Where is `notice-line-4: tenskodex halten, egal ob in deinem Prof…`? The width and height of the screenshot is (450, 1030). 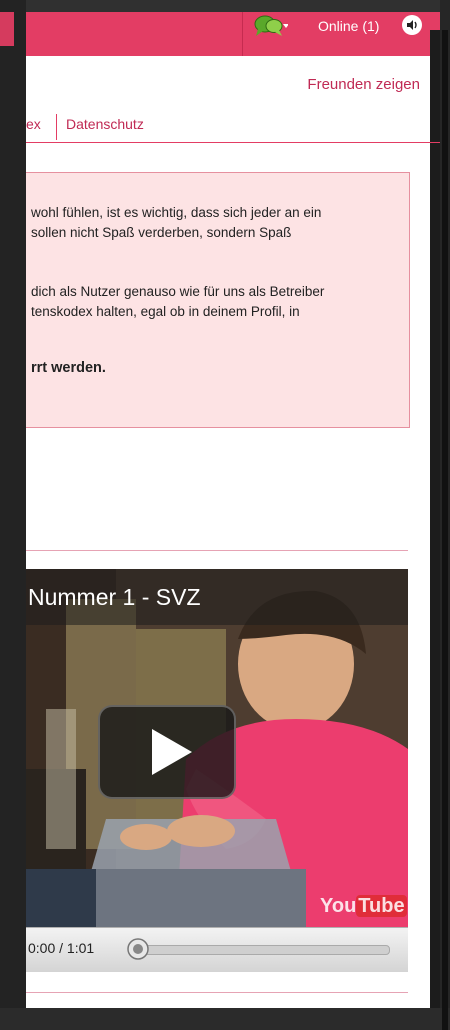
notice-line-4: tenskodex halten, egal ob in deinem Prof… is located at coordinates (165, 311).